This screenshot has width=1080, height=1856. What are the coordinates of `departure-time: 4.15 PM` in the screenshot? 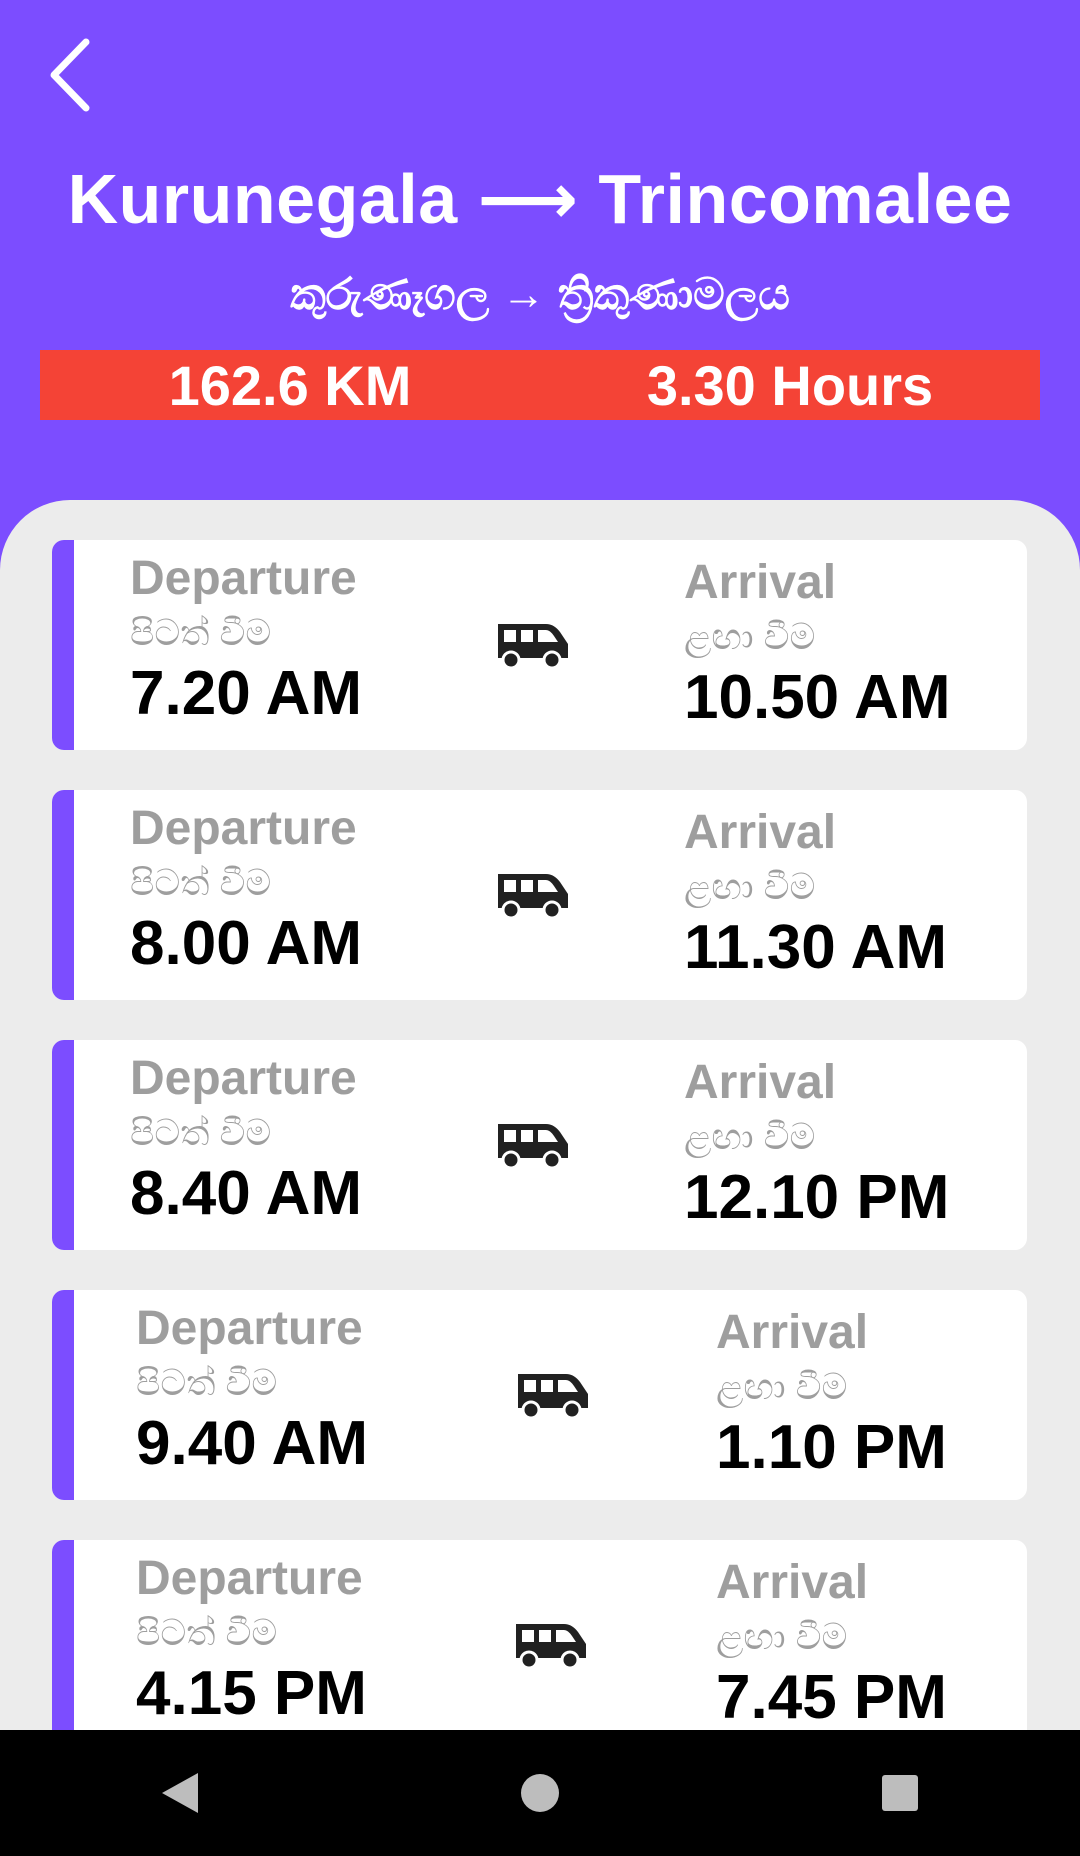 It's located at (251, 1693).